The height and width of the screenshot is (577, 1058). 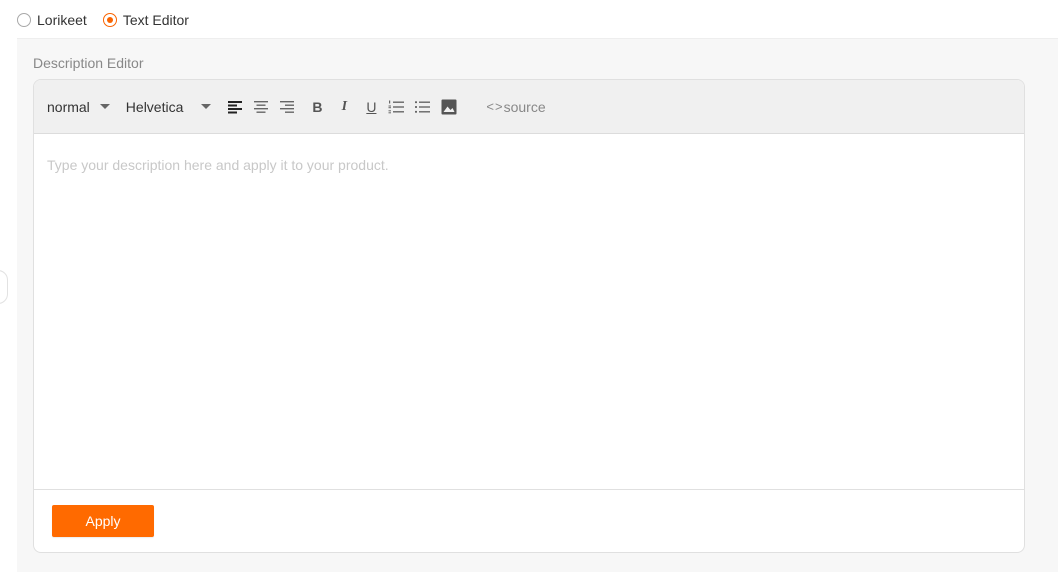 I want to click on italic-button: I, so click(x=344, y=107).